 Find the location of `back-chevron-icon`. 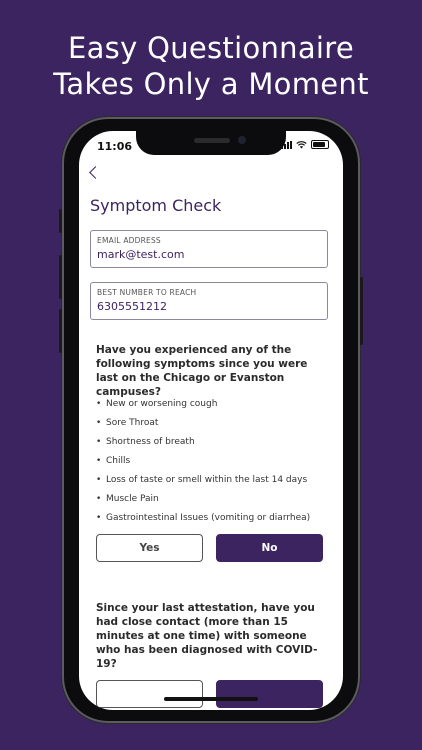

back-chevron-icon is located at coordinates (94, 173).